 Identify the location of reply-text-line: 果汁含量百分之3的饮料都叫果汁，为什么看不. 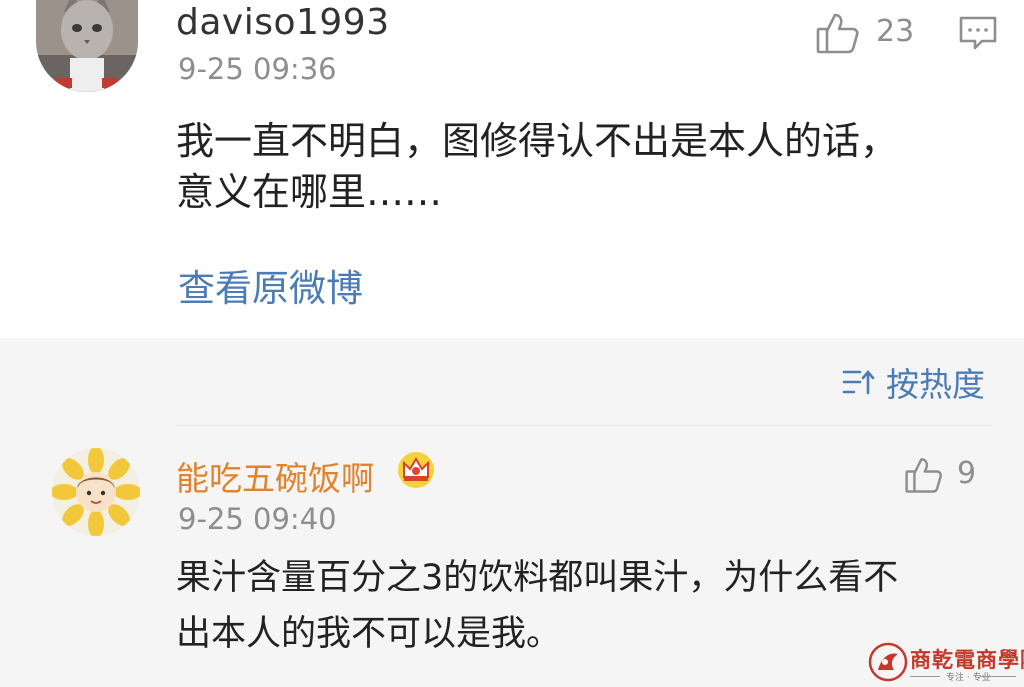
(537, 578).